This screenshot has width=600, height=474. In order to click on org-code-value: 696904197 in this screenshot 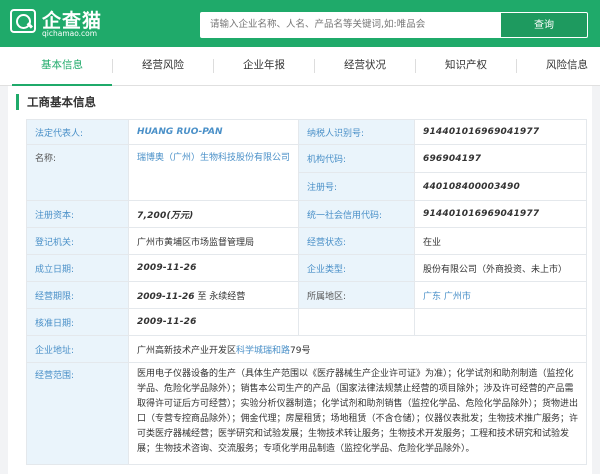, I will do `click(500, 158)`.